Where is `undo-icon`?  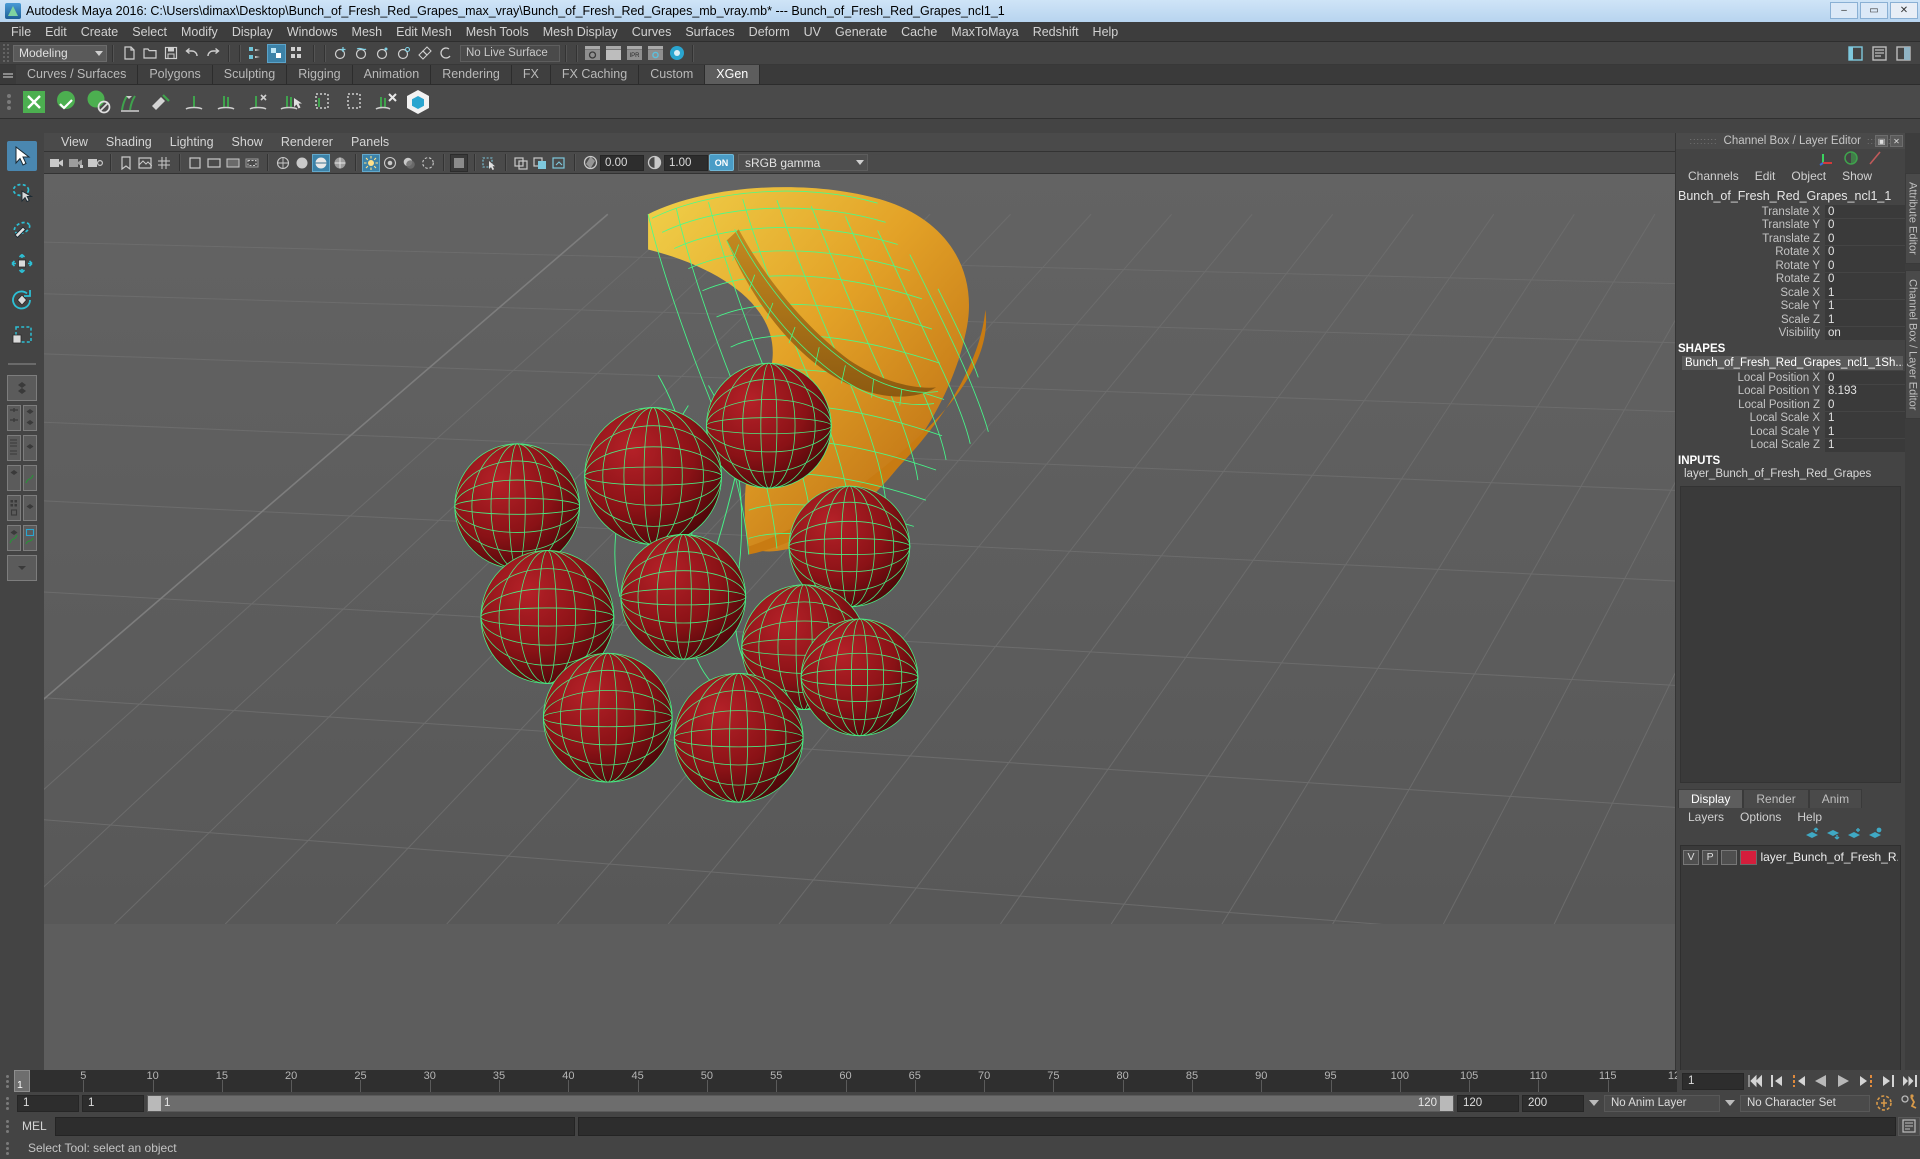
undo-icon is located at coordinates (191, 53).